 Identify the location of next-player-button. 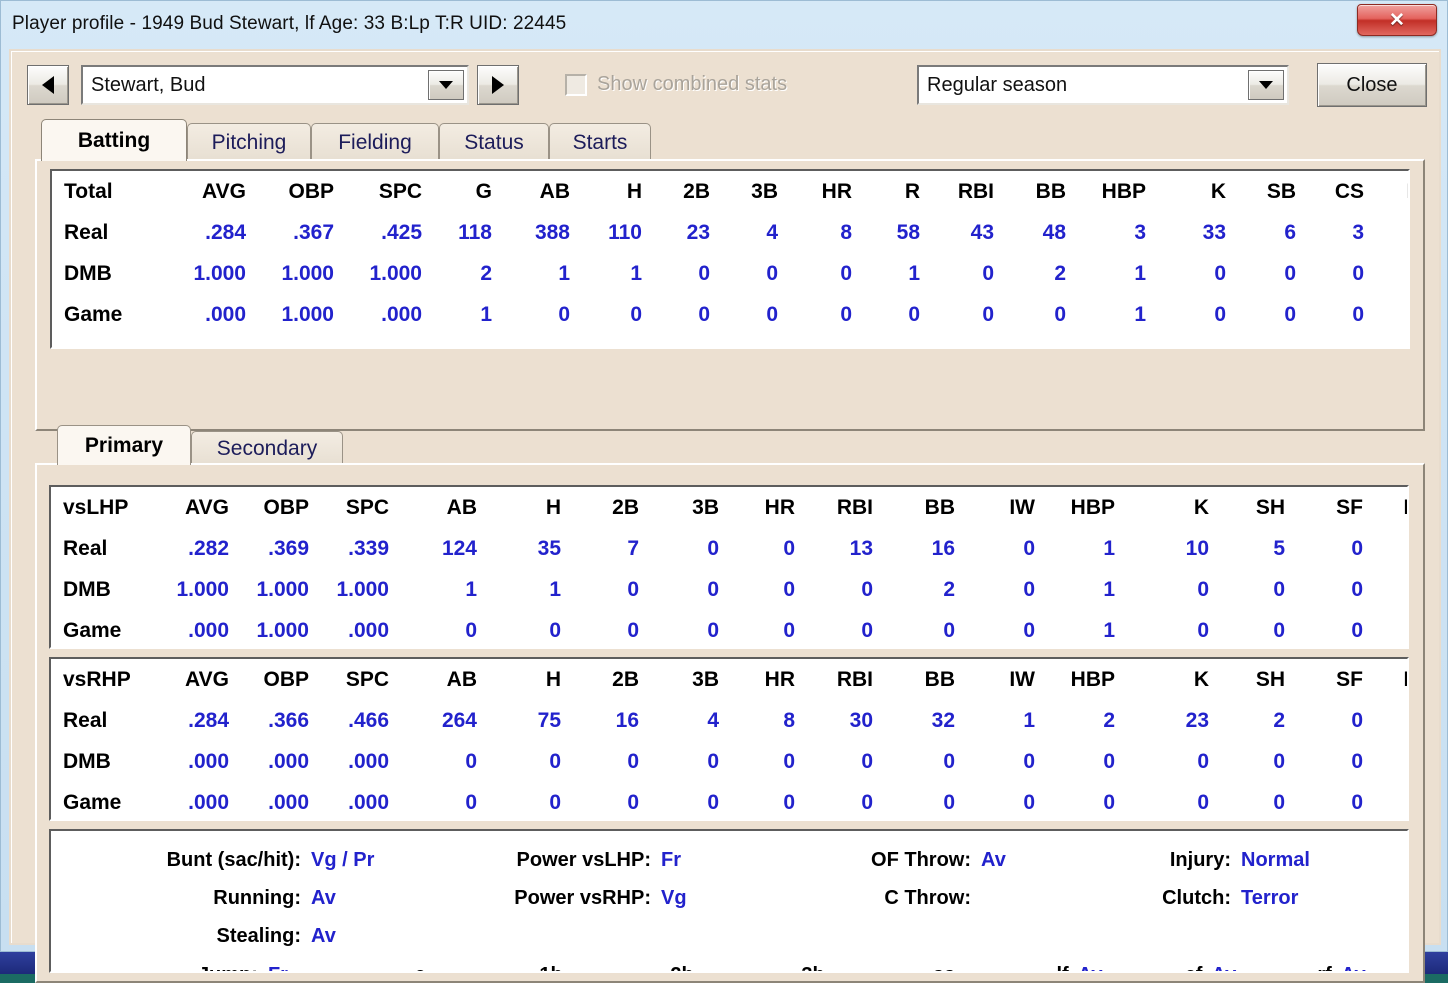
(498, 85).